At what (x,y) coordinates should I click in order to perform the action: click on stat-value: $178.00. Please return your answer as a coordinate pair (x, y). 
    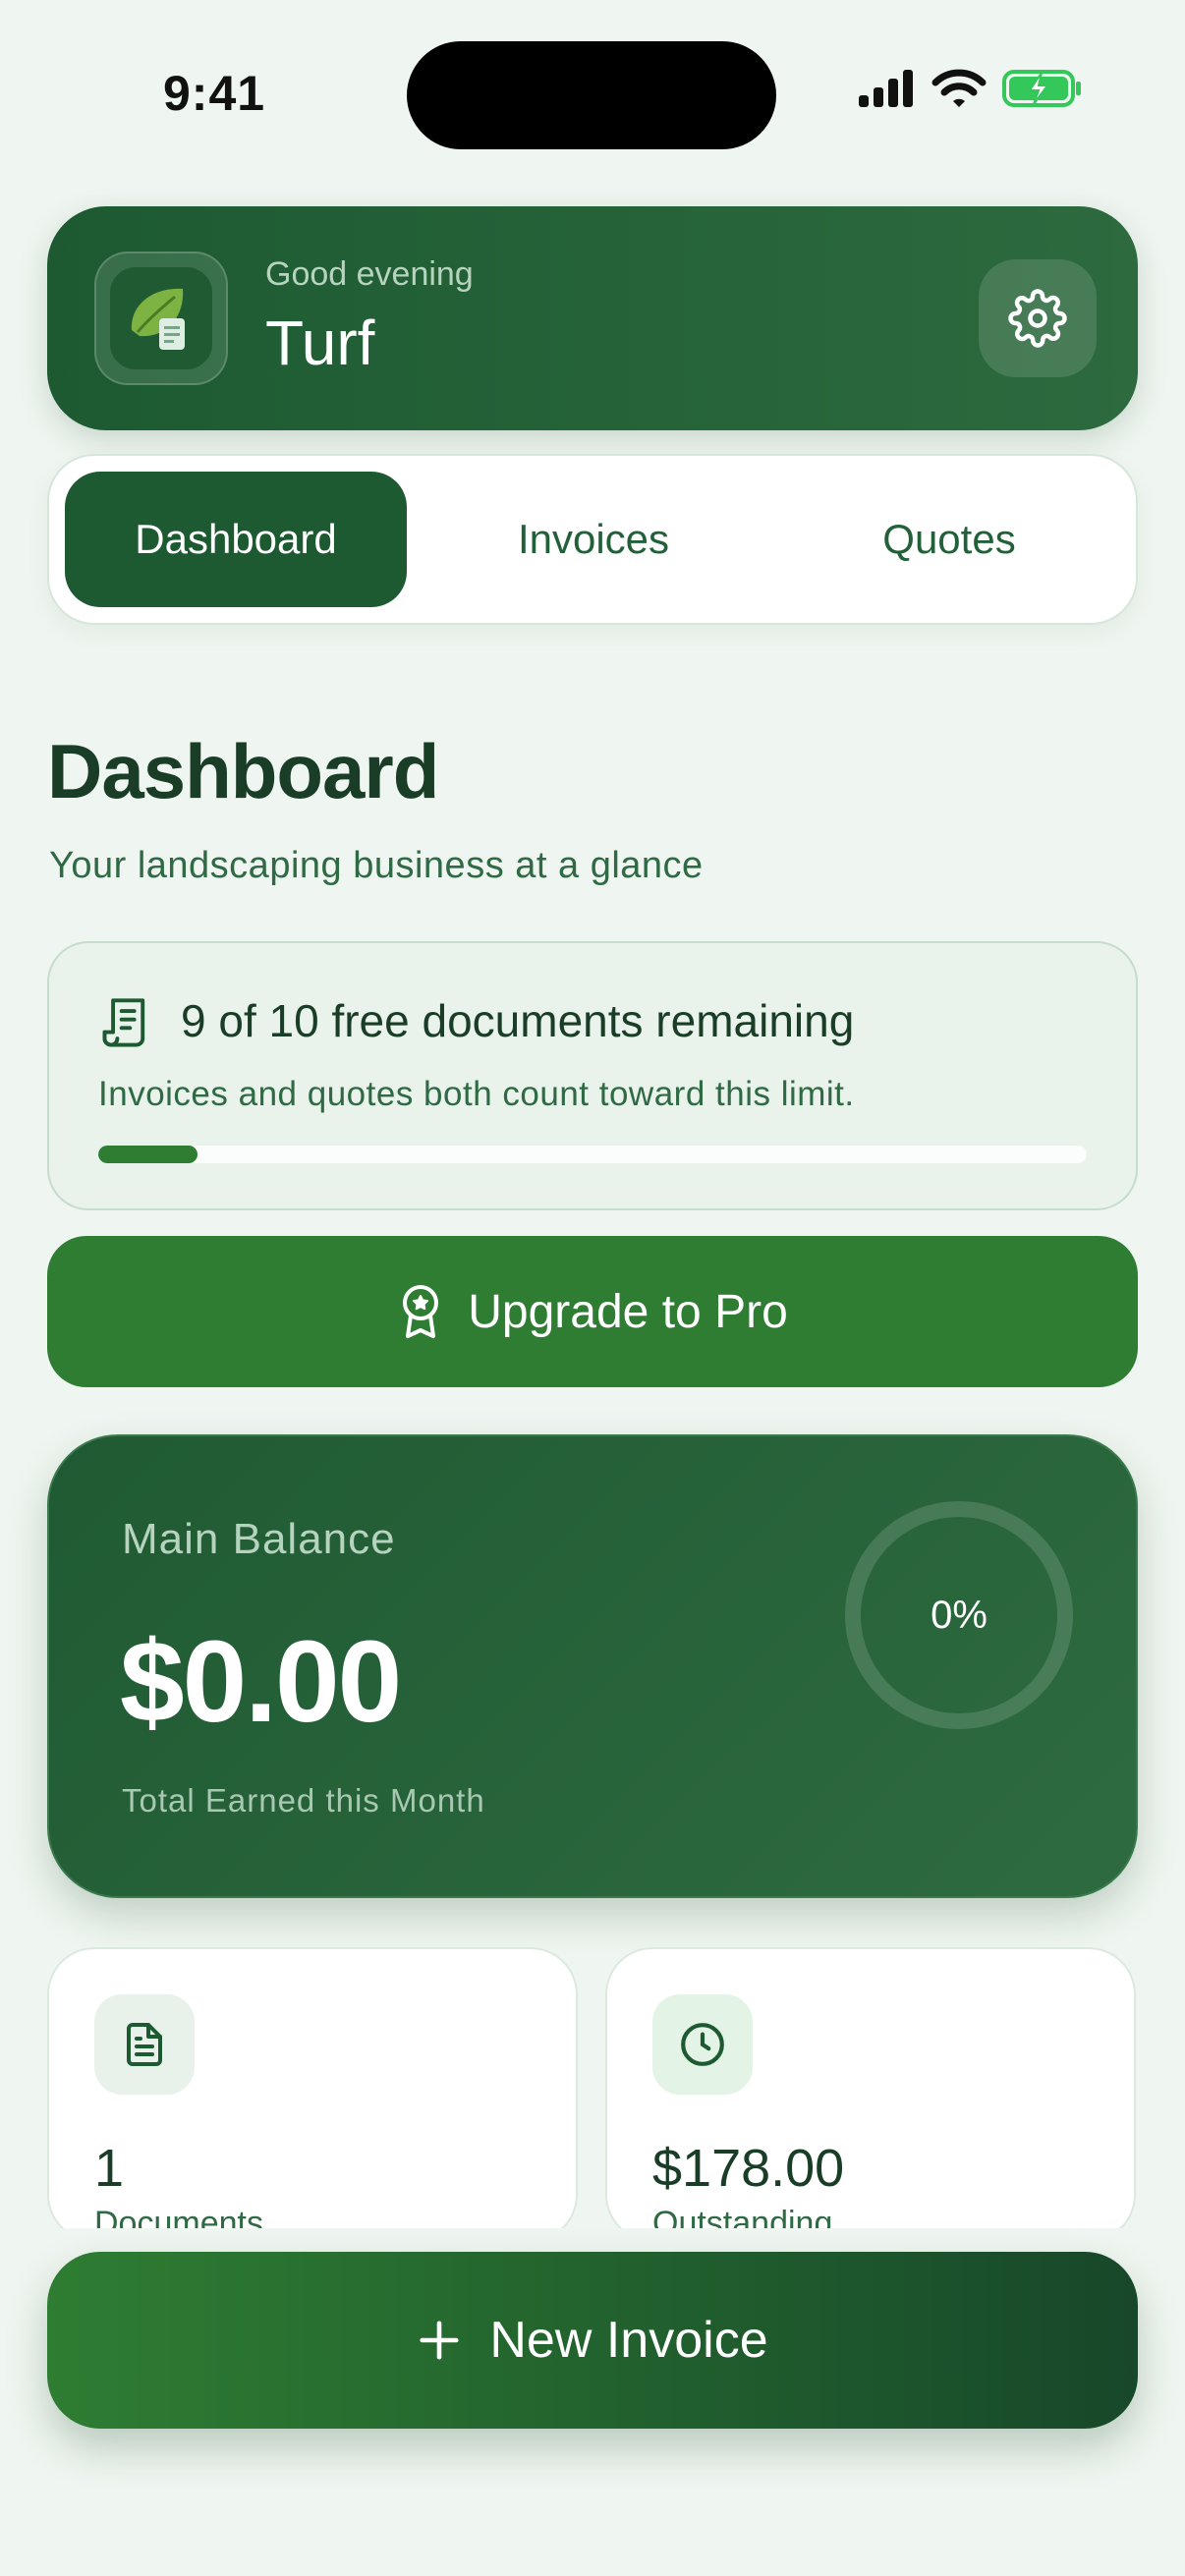
    Looking at the image, I should click on (749, 2168).